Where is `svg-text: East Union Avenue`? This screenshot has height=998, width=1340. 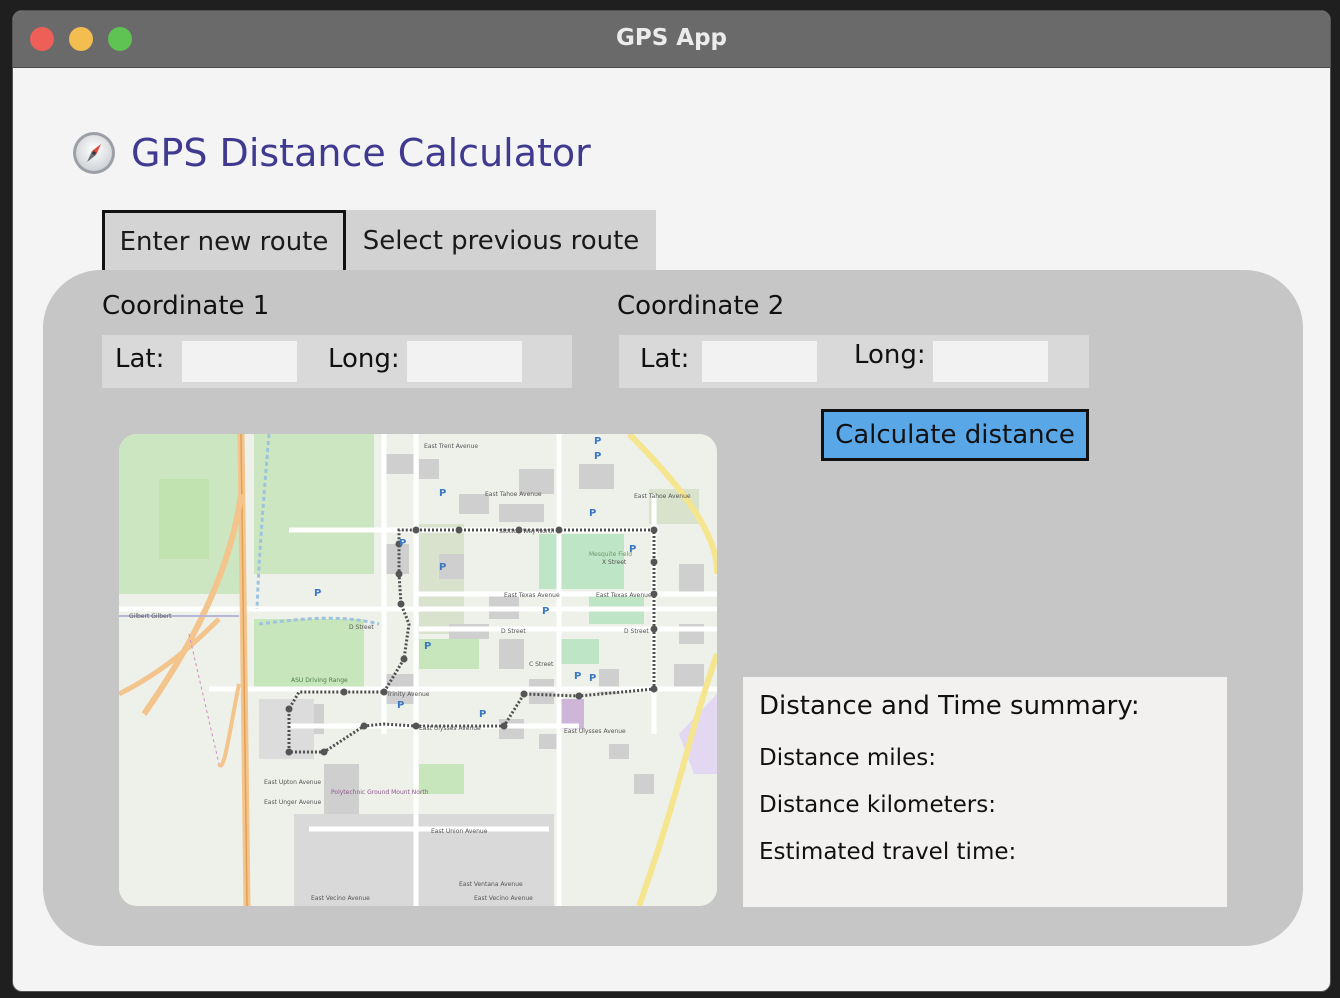 svg-text: East Union Avenue is located at coordinates (459, 831).